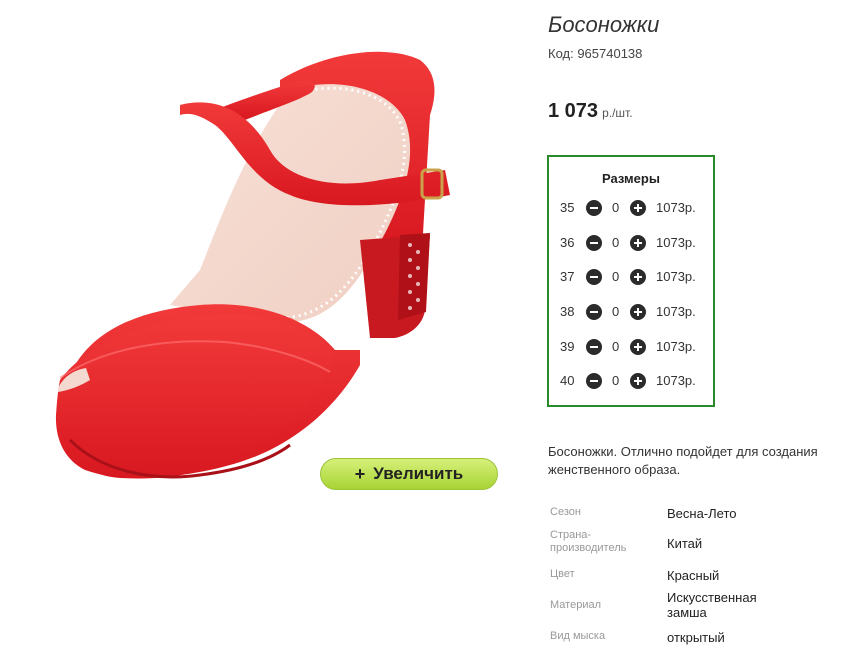 Image resolution: width=849 pixels, height=666 pixels. Describe the element at coordinates (567, 207) in the screenshot. I see `size-number: 35` at that location.